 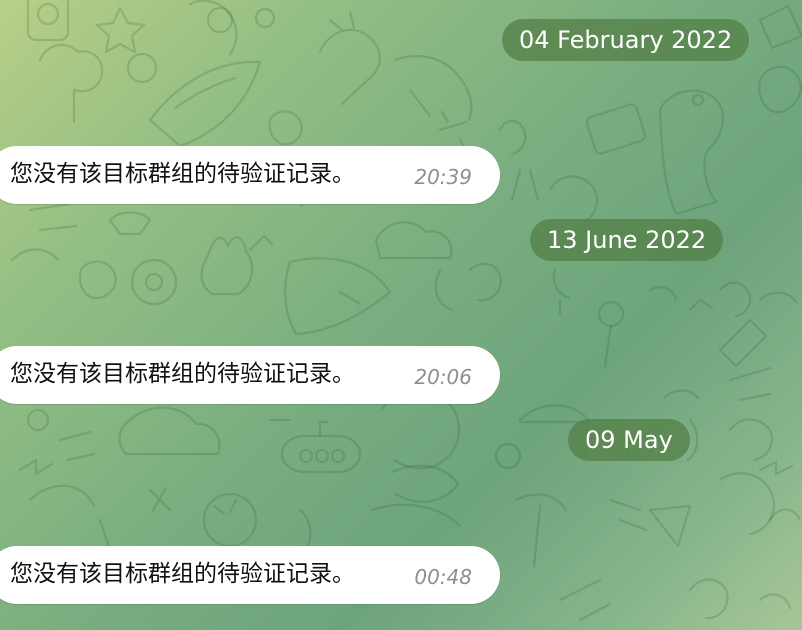 I want to click on date-separator: 09 May, so click(x=629, y=440).